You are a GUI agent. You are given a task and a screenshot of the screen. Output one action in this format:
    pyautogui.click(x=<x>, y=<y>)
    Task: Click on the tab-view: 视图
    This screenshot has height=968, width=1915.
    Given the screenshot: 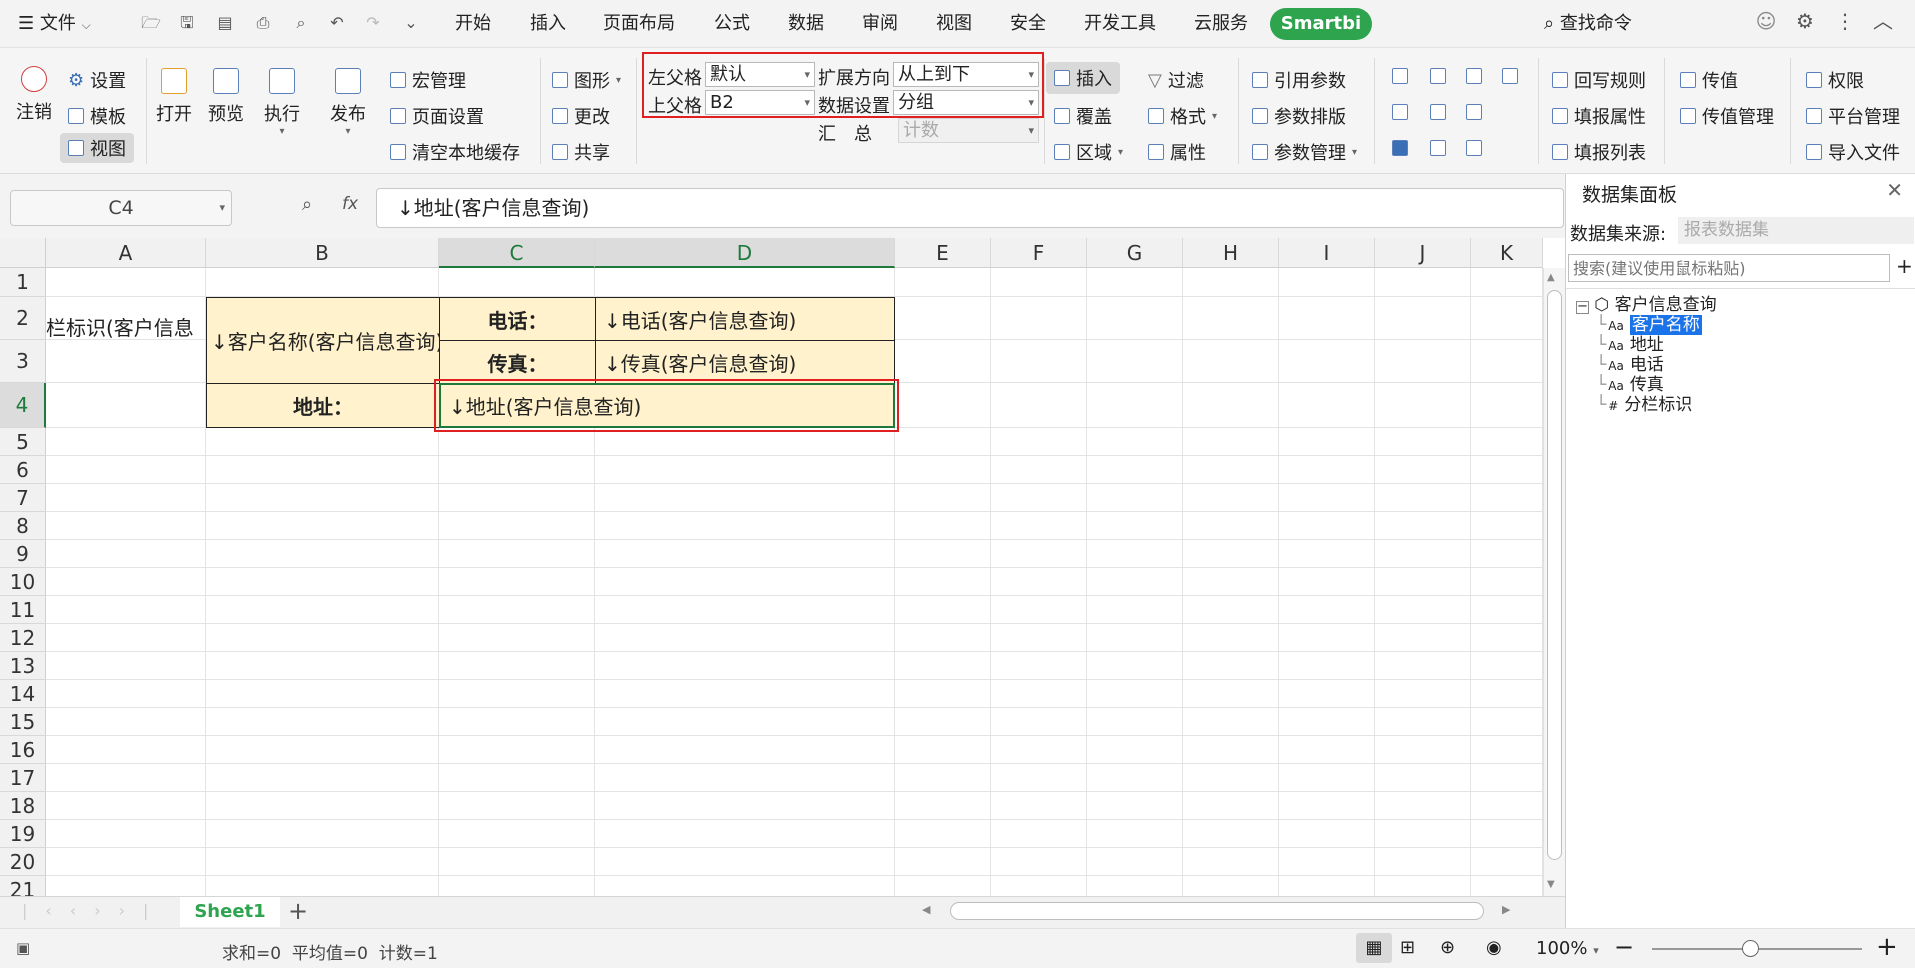 What is the action you would take?
    pyautogui.click(x=954, y=24)
    